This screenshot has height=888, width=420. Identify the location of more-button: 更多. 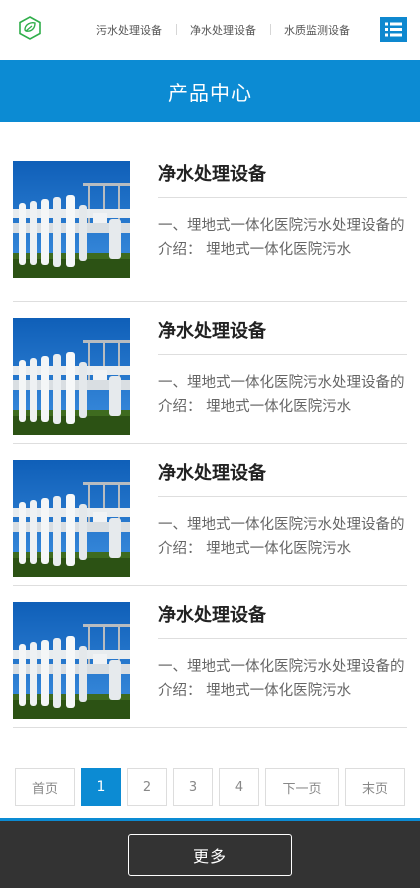
(210, 855).